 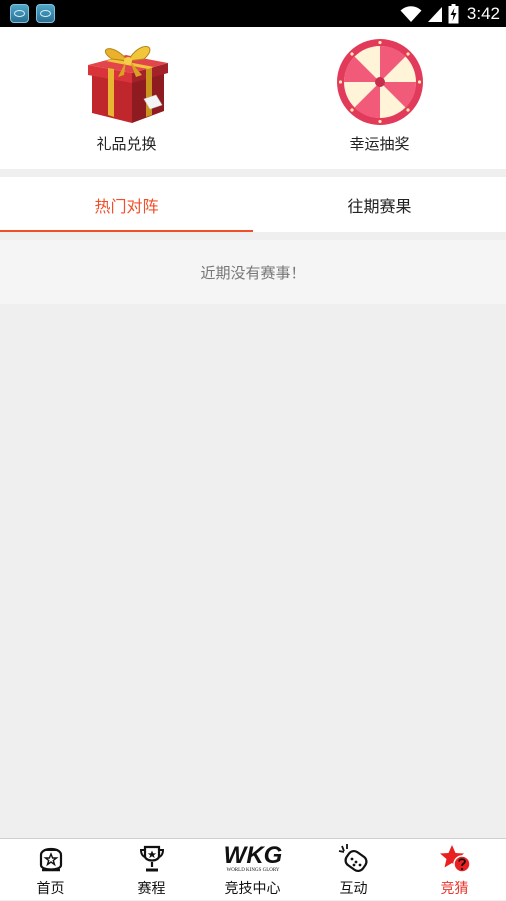 I want to click on nav-item-guess: 竞猜, so click(x=454, y=870).